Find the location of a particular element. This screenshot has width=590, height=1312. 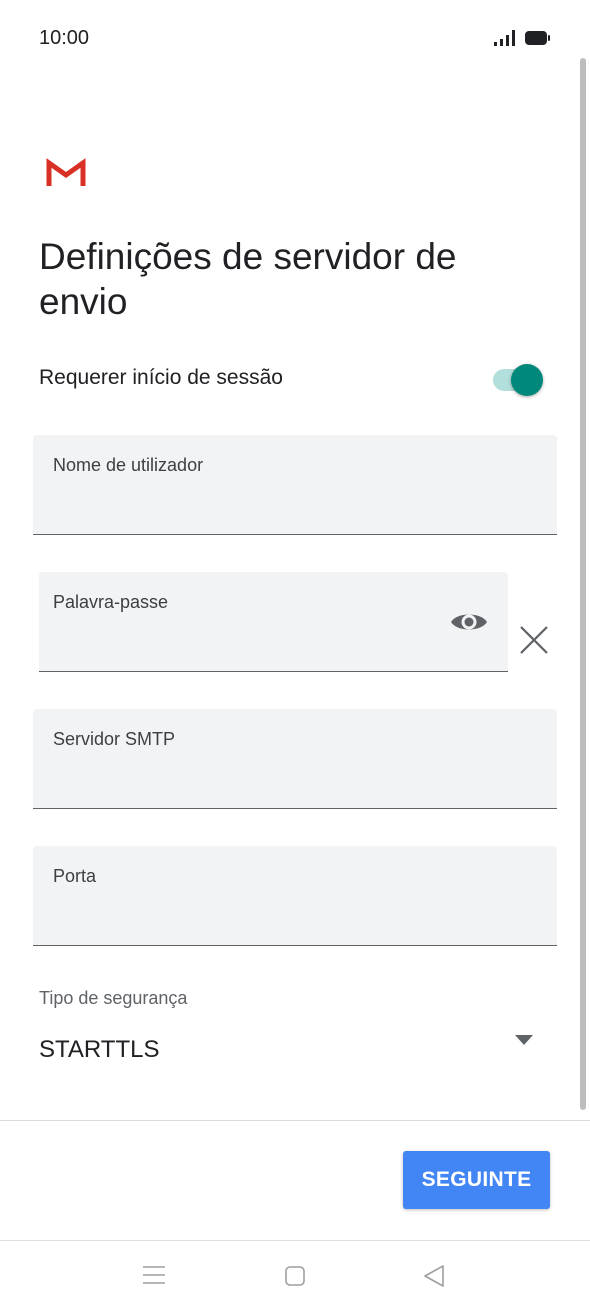

username-field: Nome de utilizador is located at coordinates (295, 485).